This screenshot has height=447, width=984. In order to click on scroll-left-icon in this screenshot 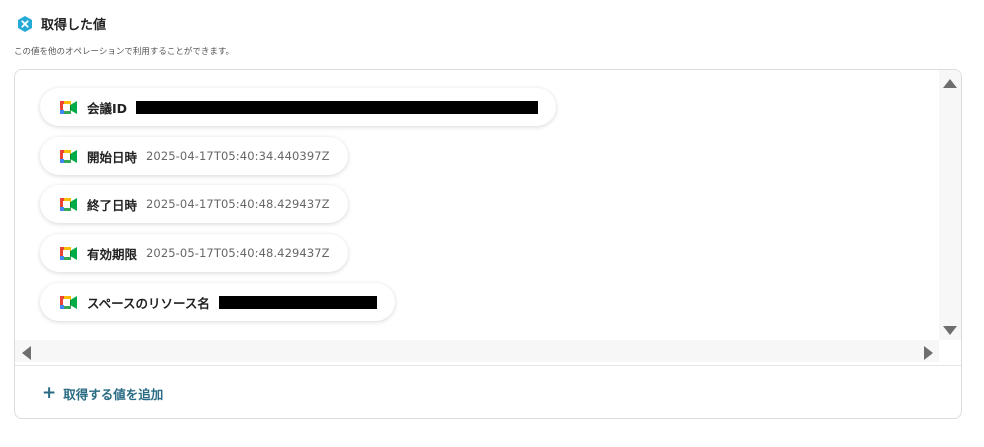, I will do `click(26, 353)`.